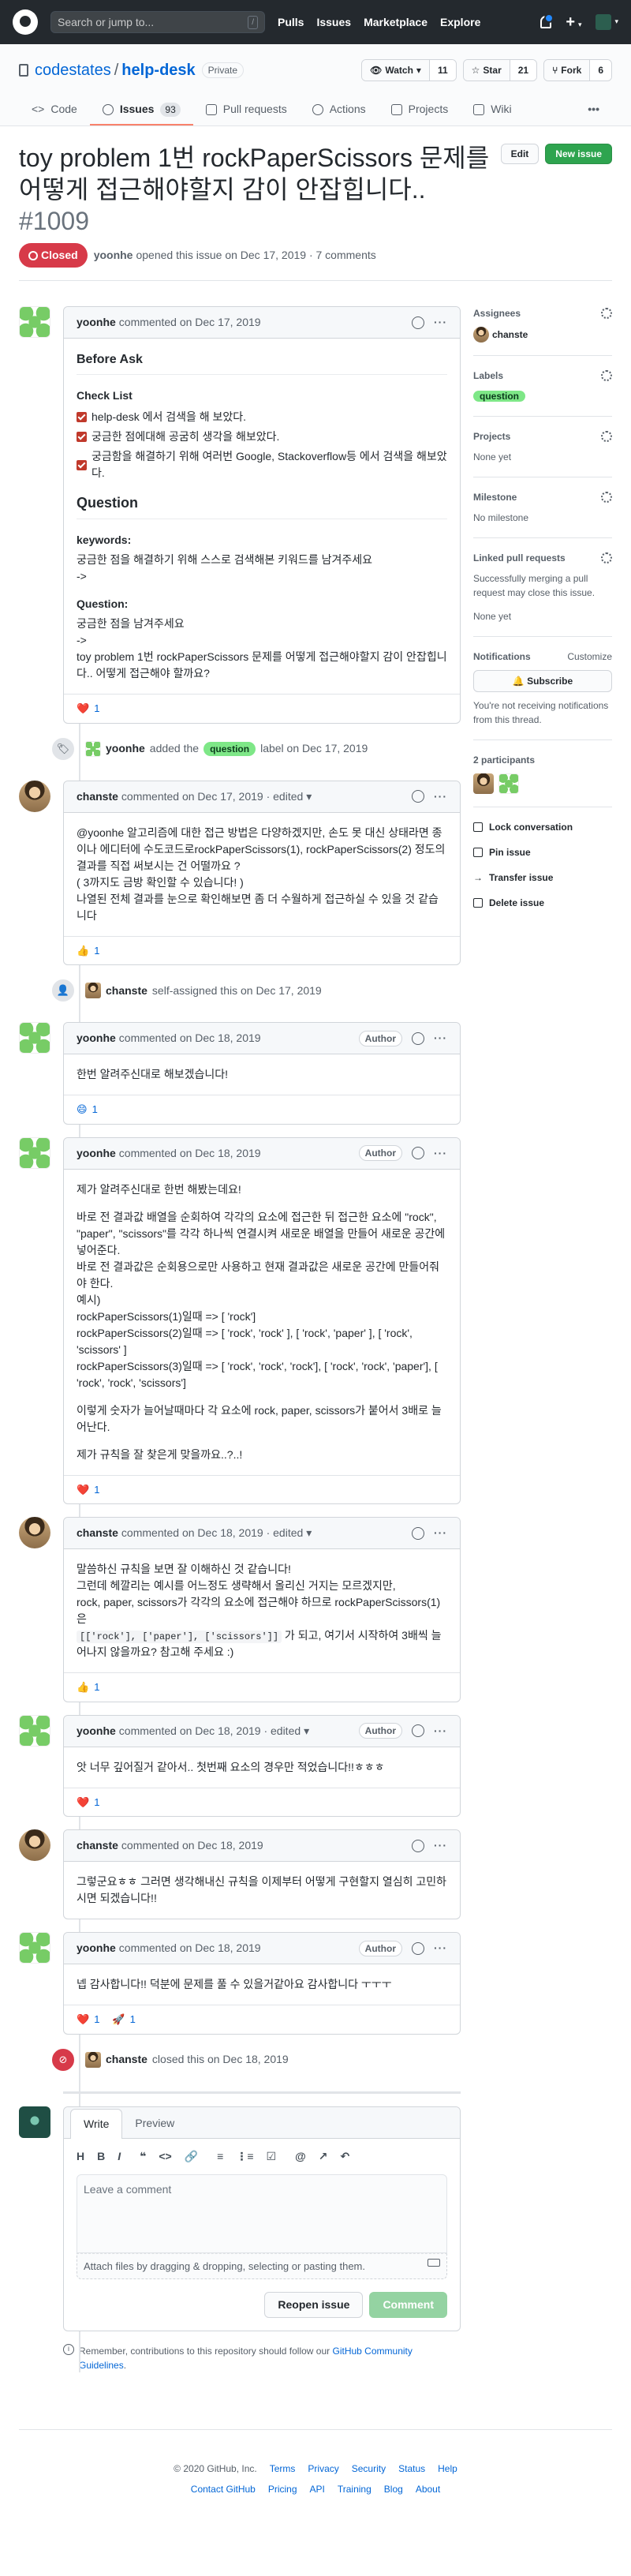  What do you see at coordinates (573, 22) in the screenshot?
I see `create-new-menu: + ▾` at bounding box center [573, 22].